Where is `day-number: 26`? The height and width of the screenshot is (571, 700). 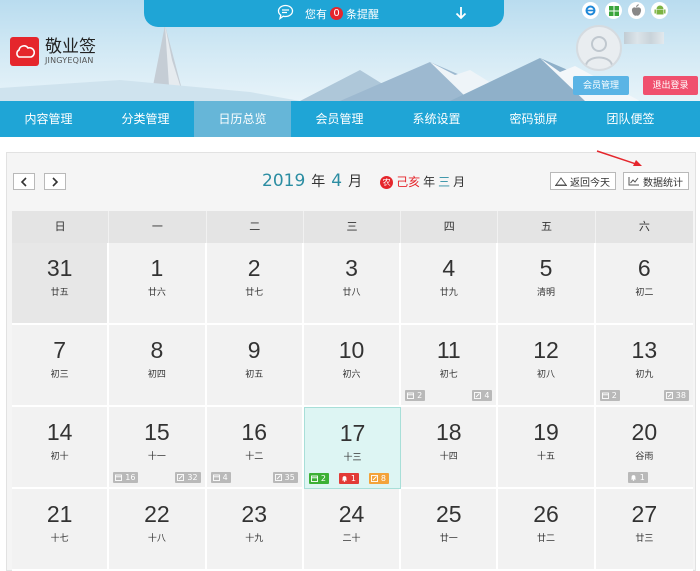 day-number: 26 is located at coordinates (546, 514).